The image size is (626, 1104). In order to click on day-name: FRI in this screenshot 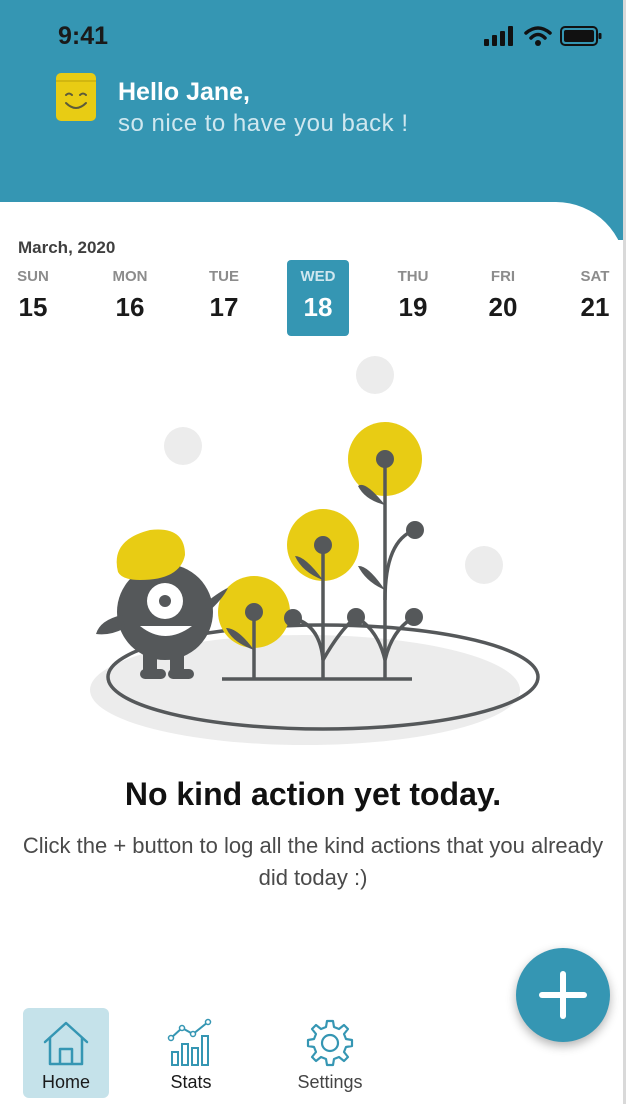, I will do `click(503, 276)`.